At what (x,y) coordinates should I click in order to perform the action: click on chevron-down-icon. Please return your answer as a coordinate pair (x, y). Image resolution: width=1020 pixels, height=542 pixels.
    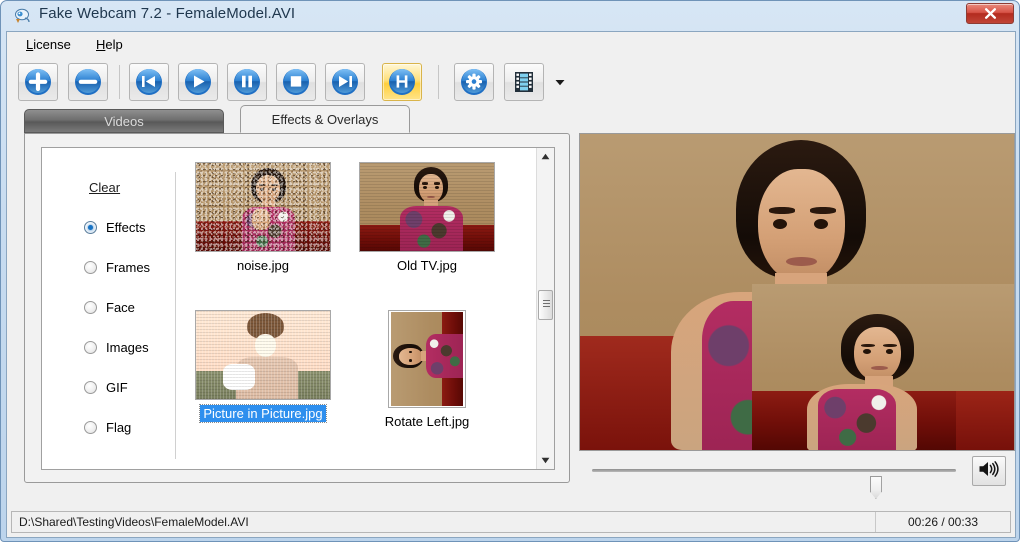
    Looking at the image, I should click on (560, 82).